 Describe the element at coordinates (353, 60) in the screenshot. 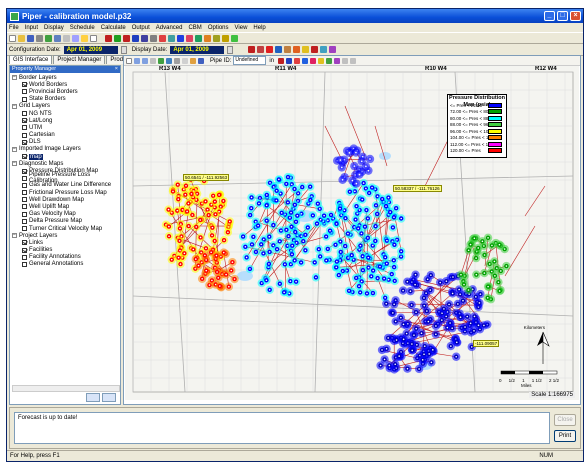

I see `redo-icon` at that location.